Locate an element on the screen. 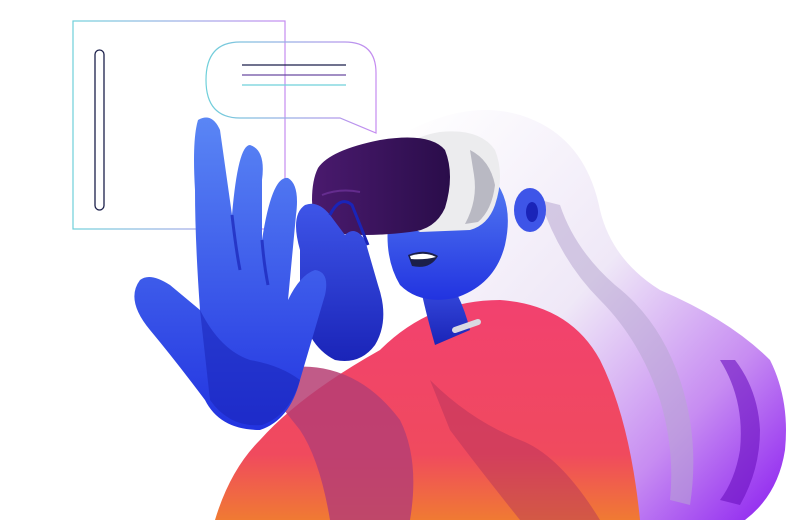 The height and width of the screenshot is (520, 801). vr-headset-icon is located at coordinates (406, 183).